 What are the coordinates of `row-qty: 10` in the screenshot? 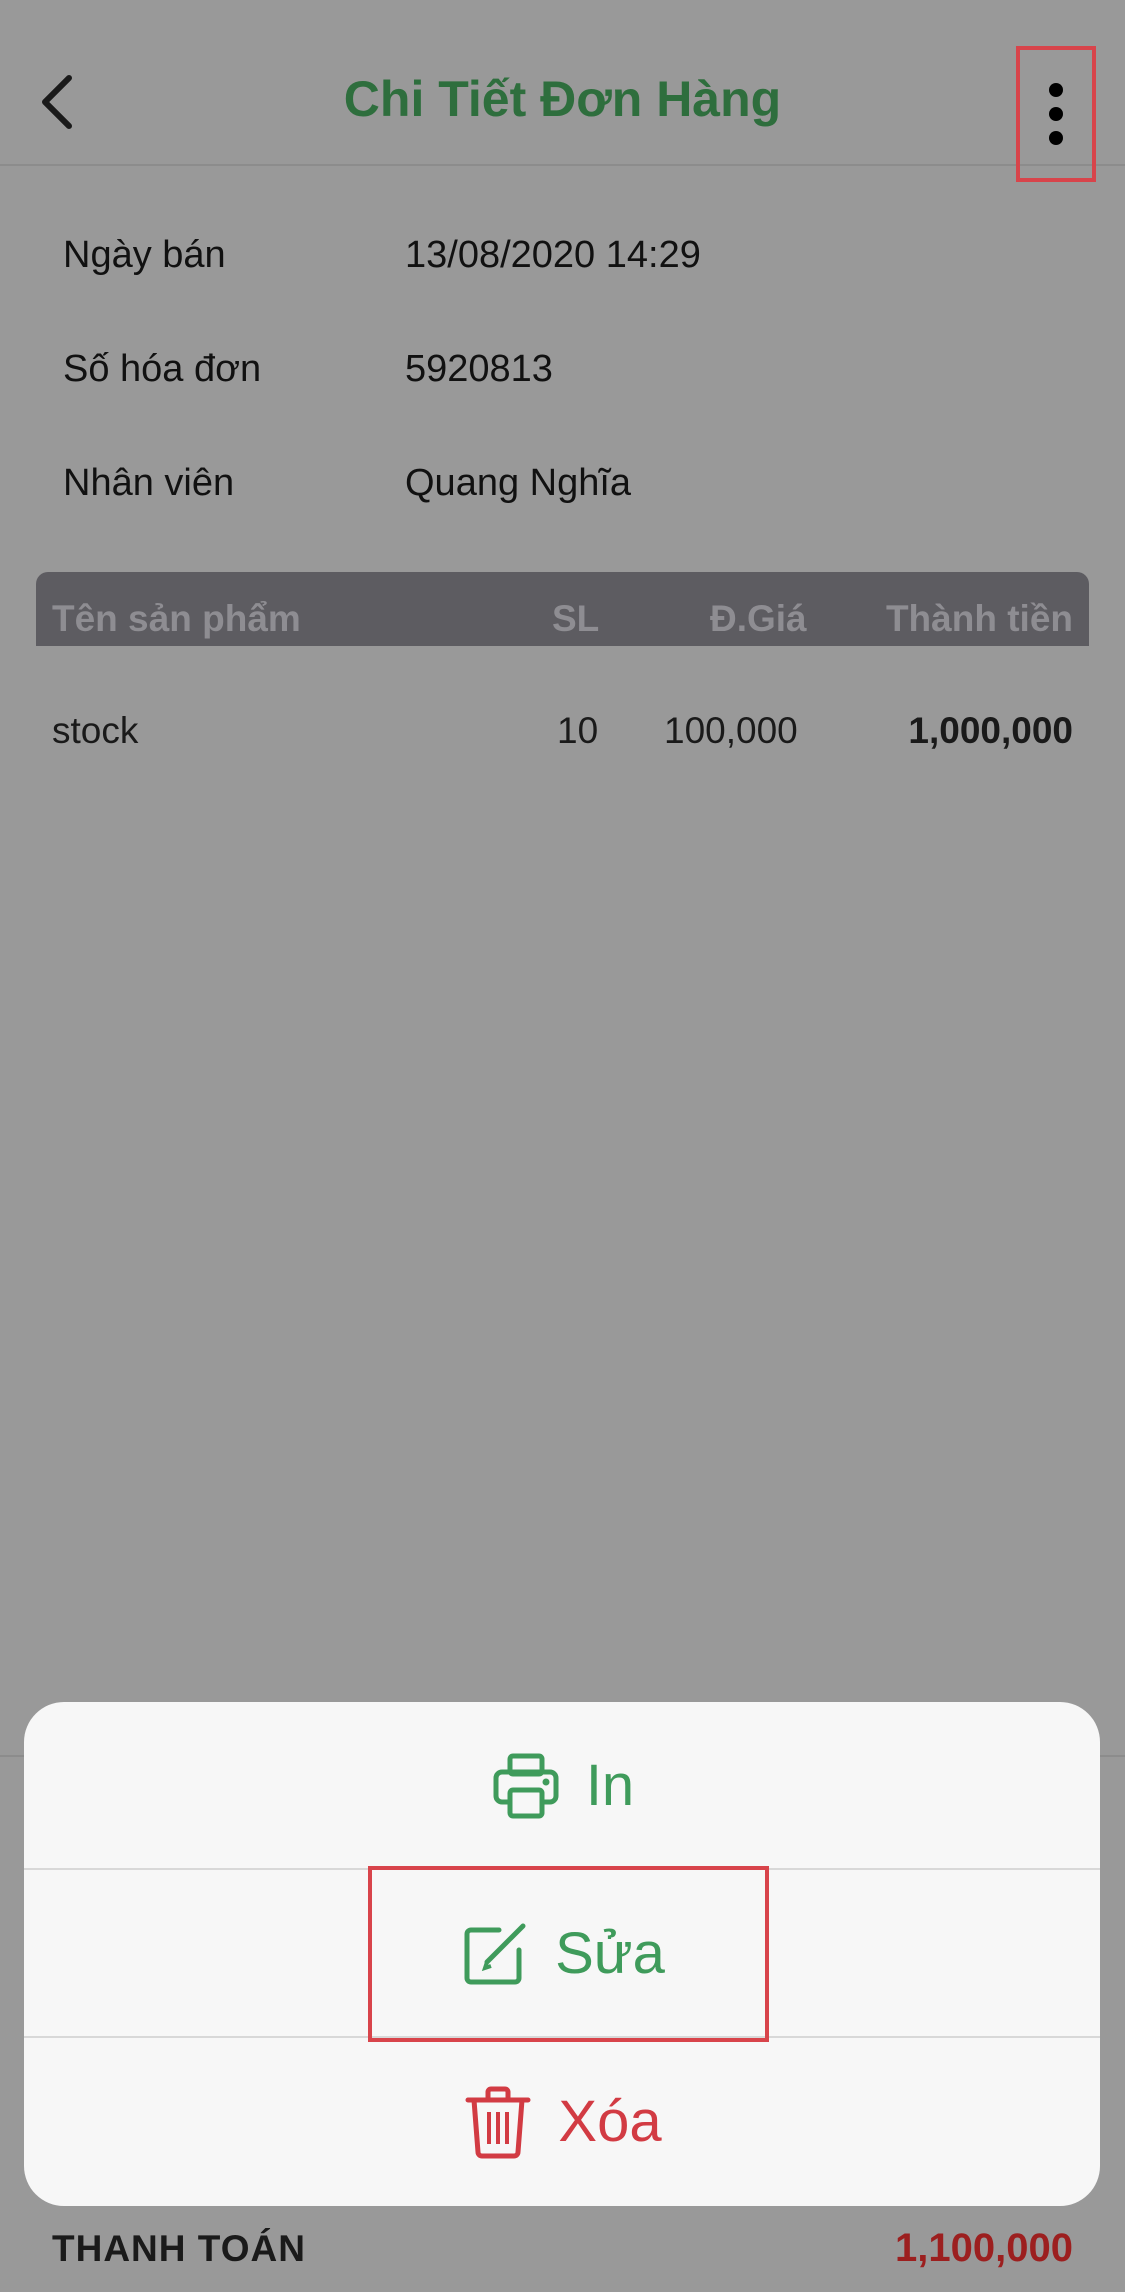 It's located at (578, 730).